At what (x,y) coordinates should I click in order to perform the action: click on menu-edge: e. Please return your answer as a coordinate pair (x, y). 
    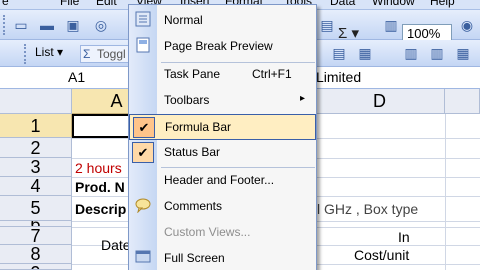
    Looking at the image, I should click on (5, 4).